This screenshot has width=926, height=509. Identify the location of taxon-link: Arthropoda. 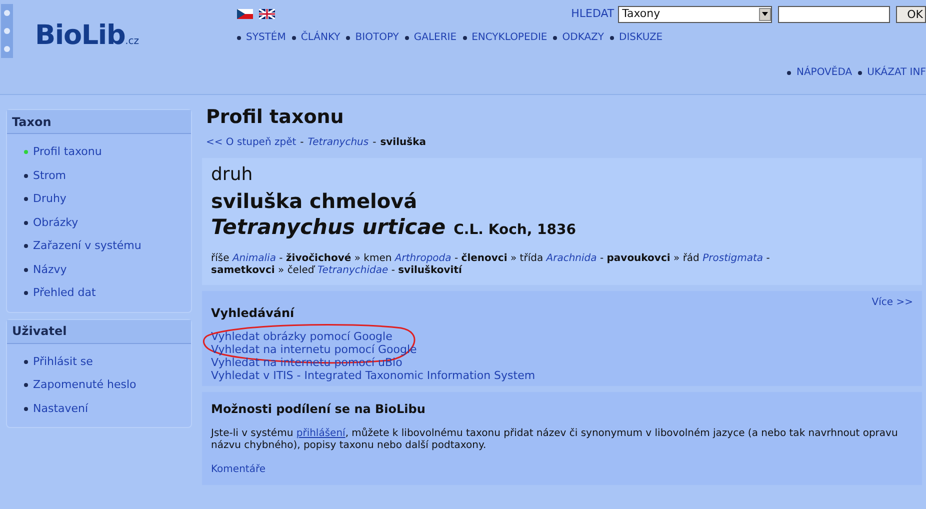
(423, 258).